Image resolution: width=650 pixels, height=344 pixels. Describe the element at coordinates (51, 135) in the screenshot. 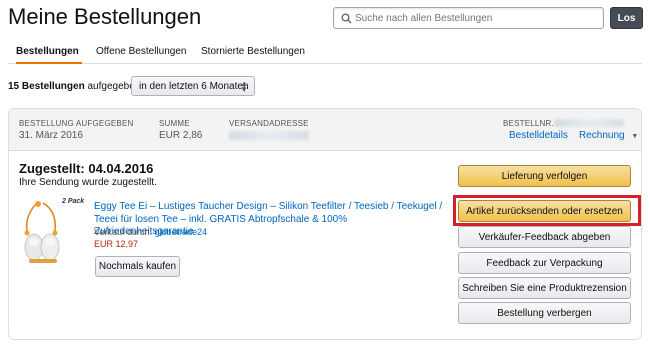

I see `order-date-value: 31. März 2016` at that location.